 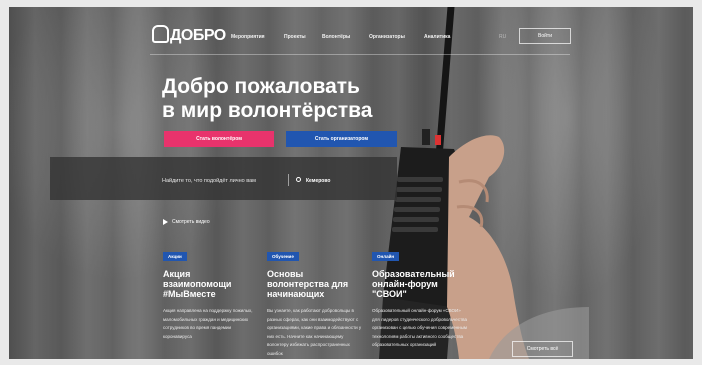 What do you see at coordinates (542, 349) in the screenshot?
I see `view-all-button: Смотреть всё` at bounding box center [542, 349].